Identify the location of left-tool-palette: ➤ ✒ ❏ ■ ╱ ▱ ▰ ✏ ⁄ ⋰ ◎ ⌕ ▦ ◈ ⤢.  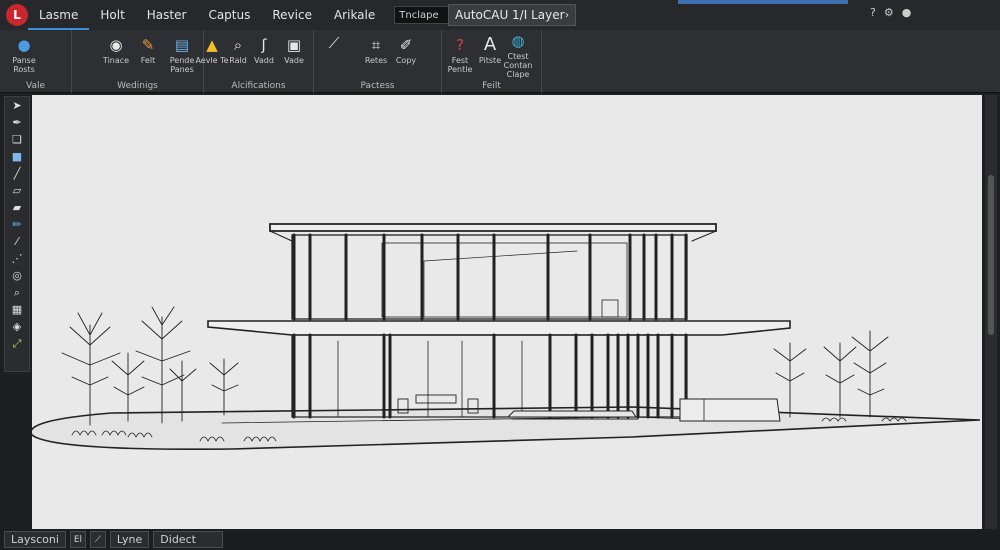
(17, 234).